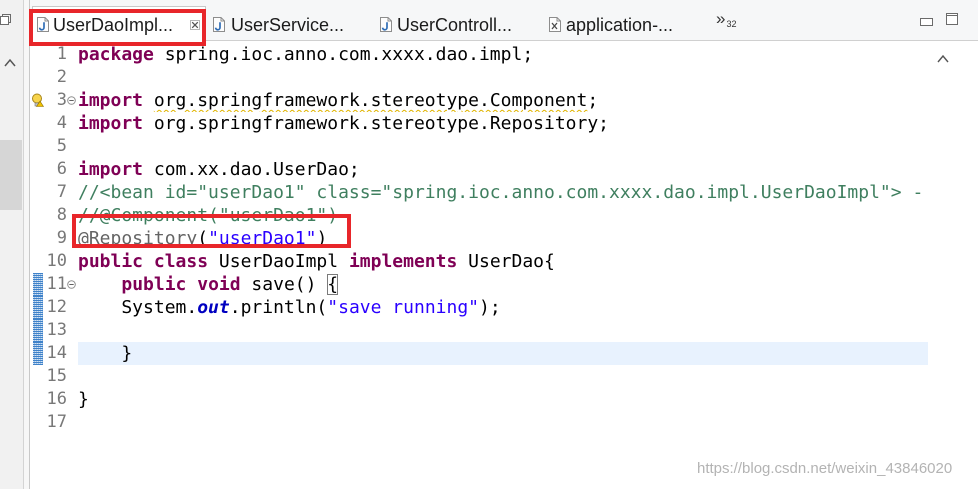  I want to click on watermark: https://blog.csdn.net/weixin_43846020, so click(825, 468).